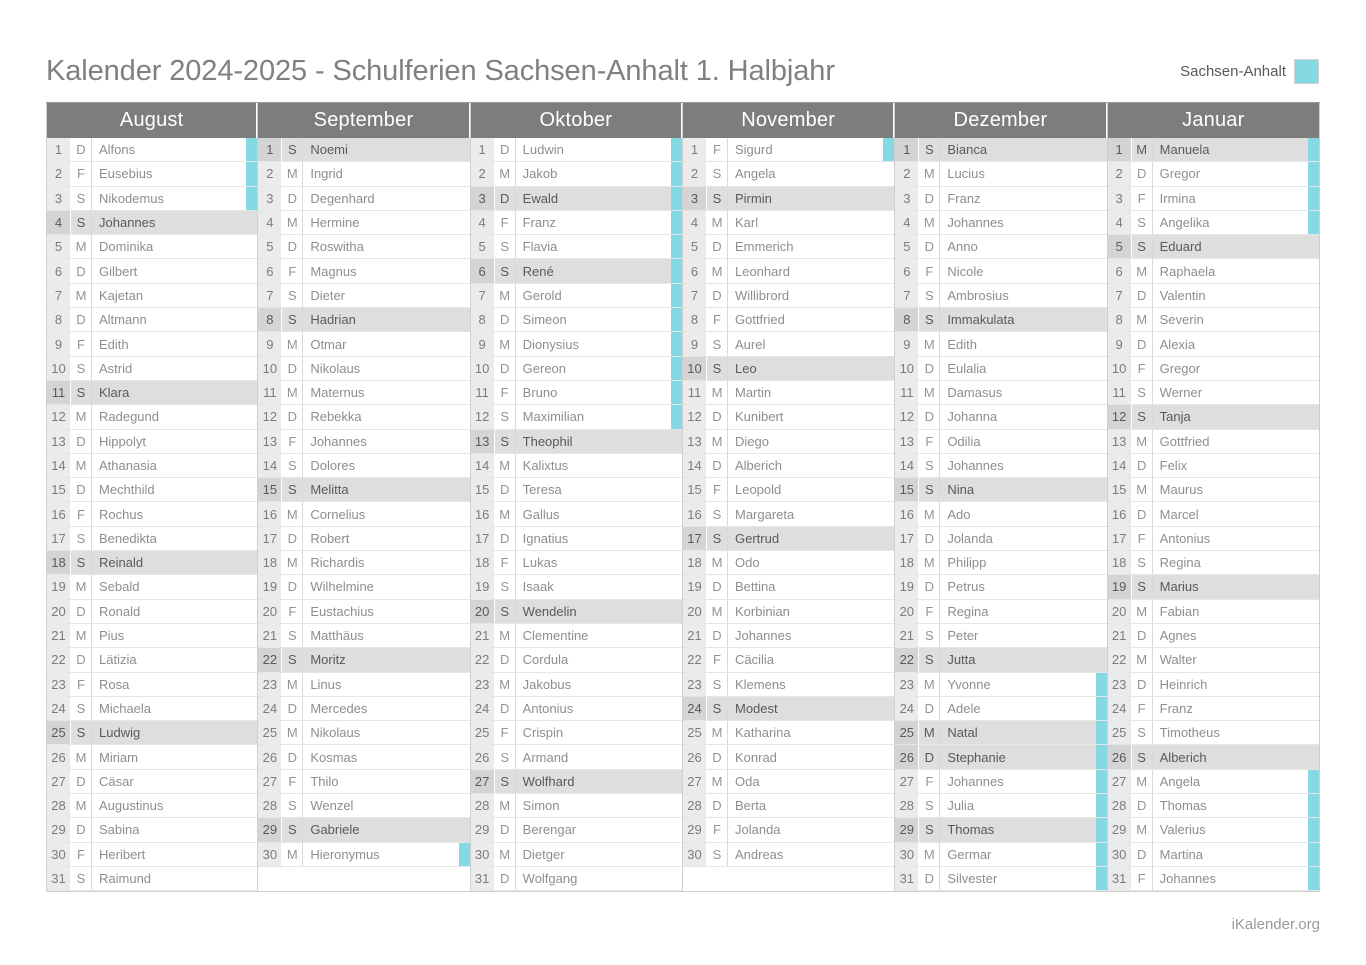 This screenshot has width=1366, height=965. I want to click on day-row: 7 M Gerold, so click(576, 296).